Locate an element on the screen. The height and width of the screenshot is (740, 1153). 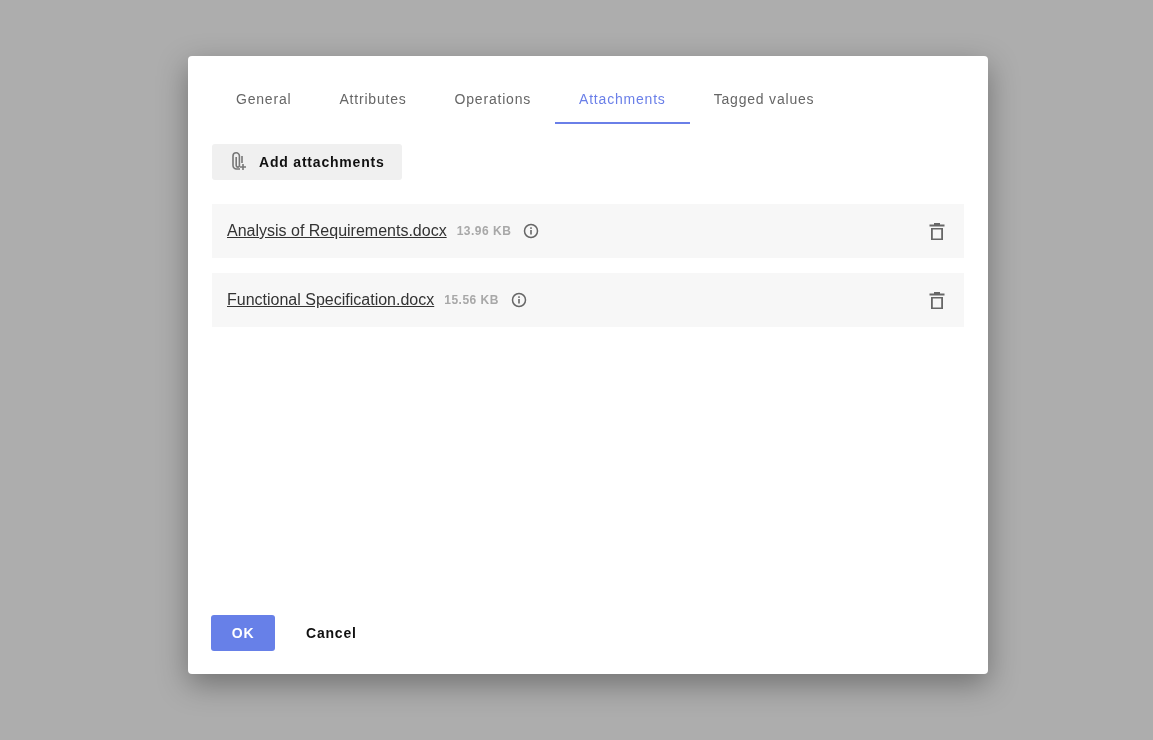
tab: Attributes is located at coordinates (373, 100).